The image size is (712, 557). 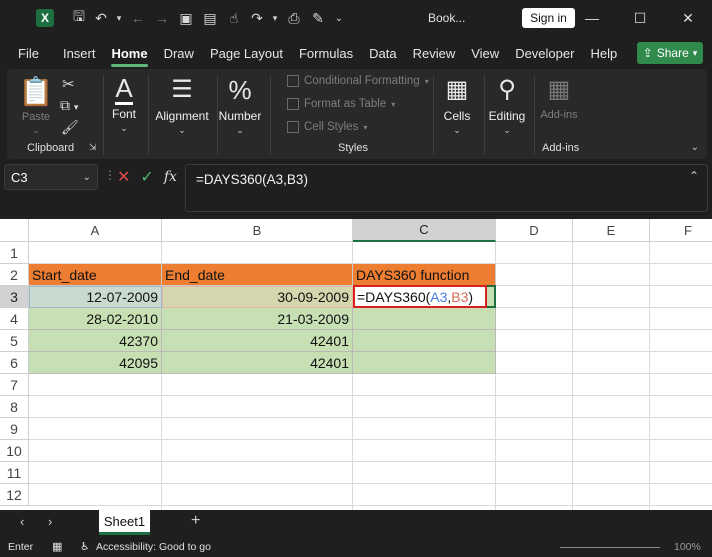 I want to click on tab-insert: Insert, so click(x=79, y=53).